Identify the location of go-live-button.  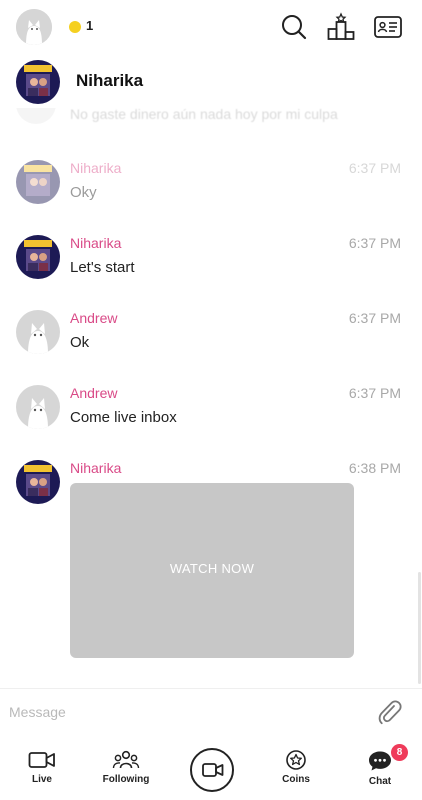
(212, 770).